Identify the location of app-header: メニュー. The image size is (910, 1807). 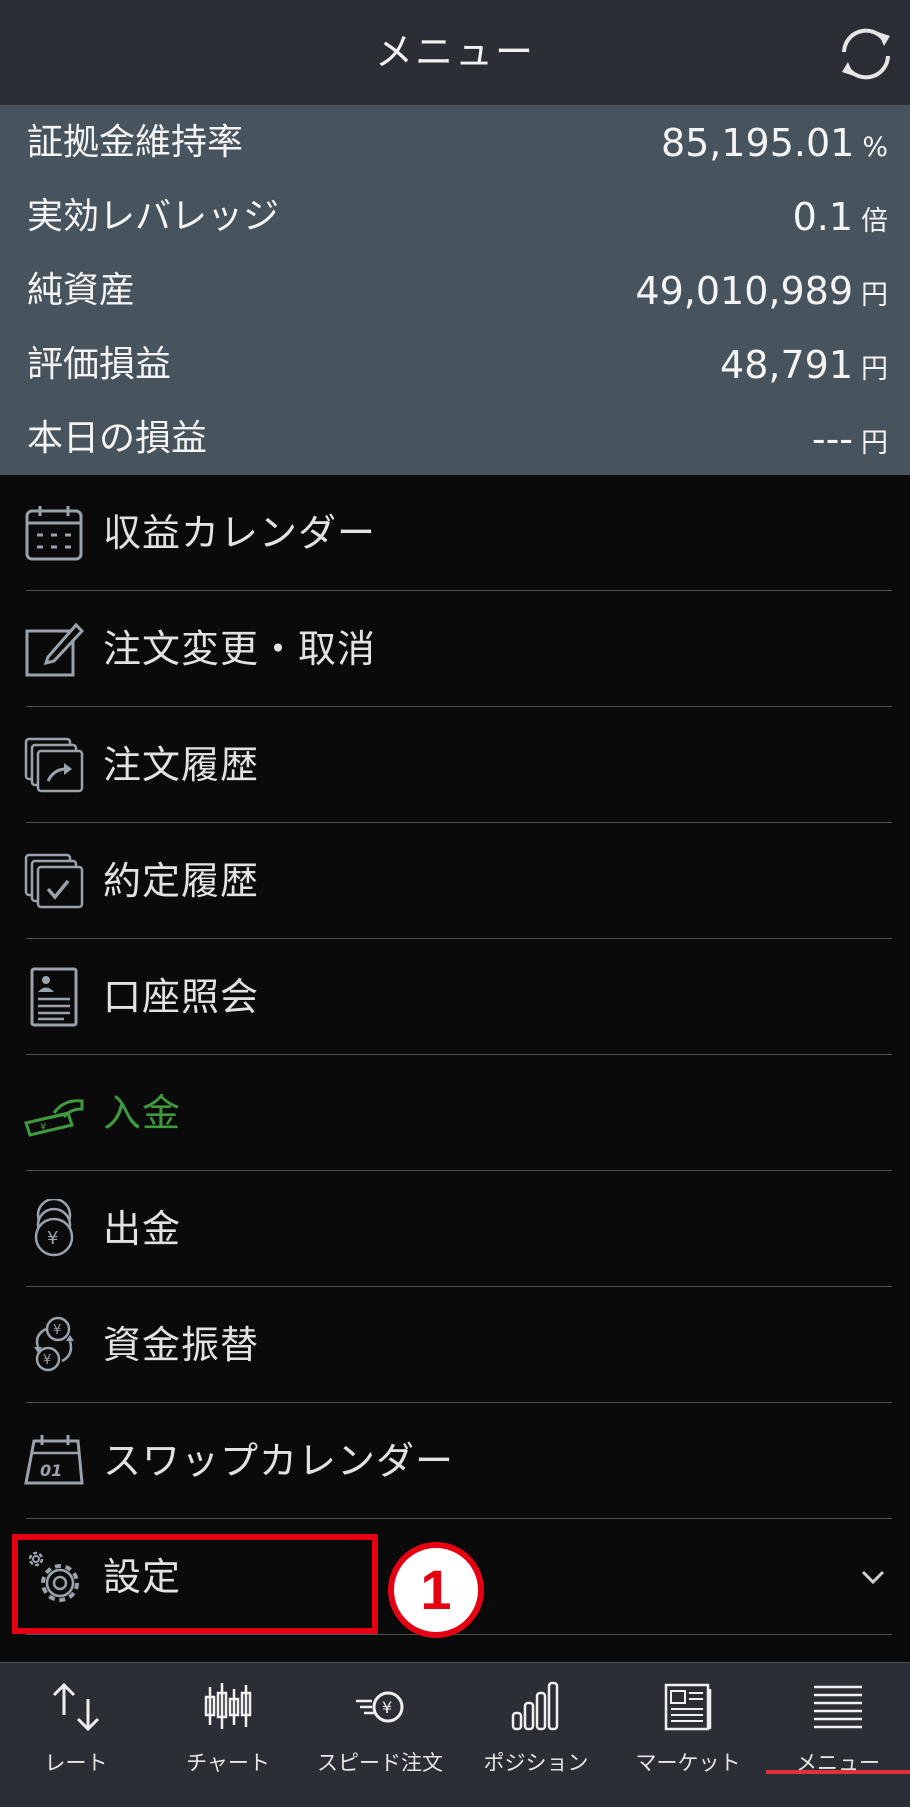
(455, 53).